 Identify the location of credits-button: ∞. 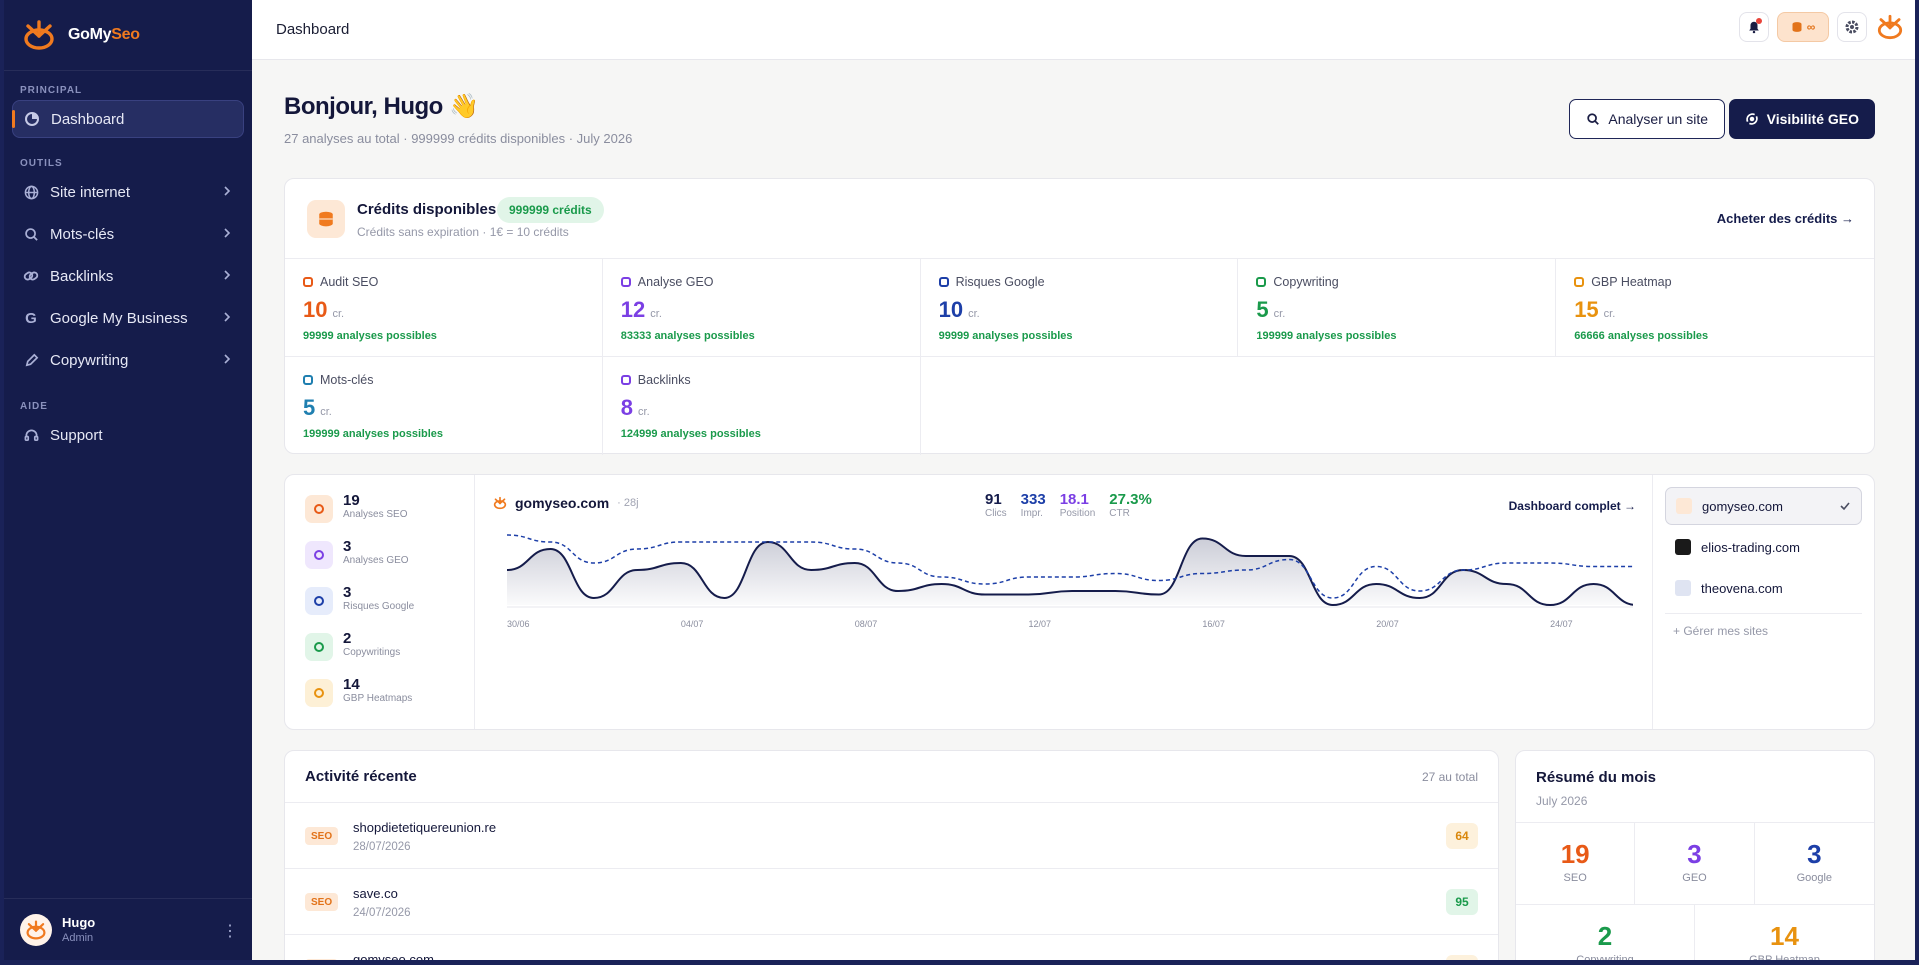
(1803, 27).